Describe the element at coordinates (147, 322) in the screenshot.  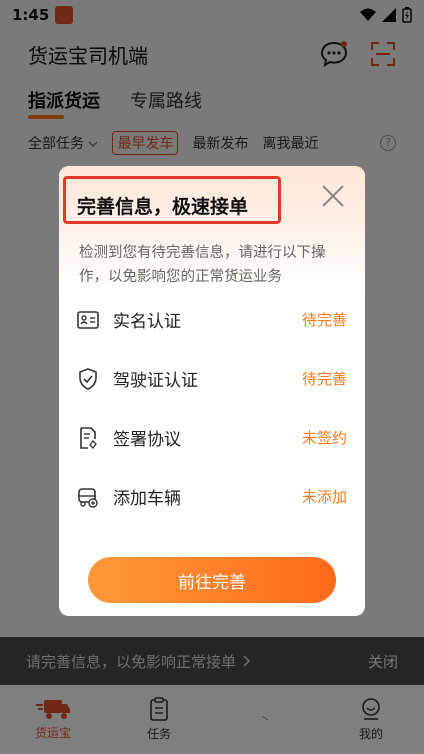
I see `todo-item-label: 实名认证` at that location.